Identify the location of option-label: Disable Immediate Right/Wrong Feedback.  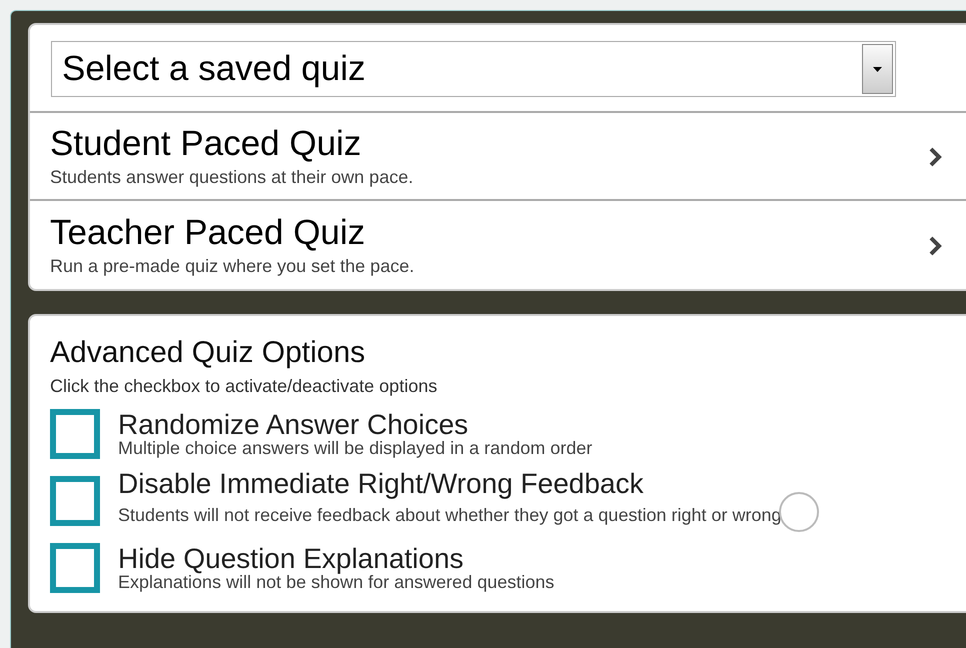
(381, 484).